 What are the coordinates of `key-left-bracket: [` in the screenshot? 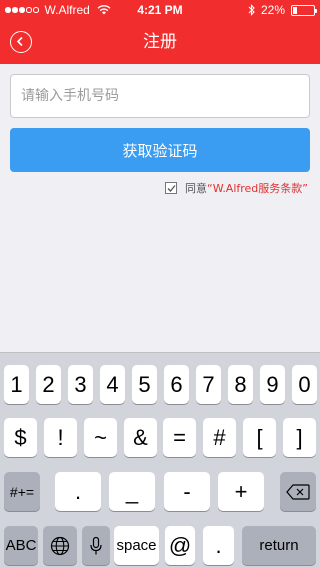 It's located at (259, 437).